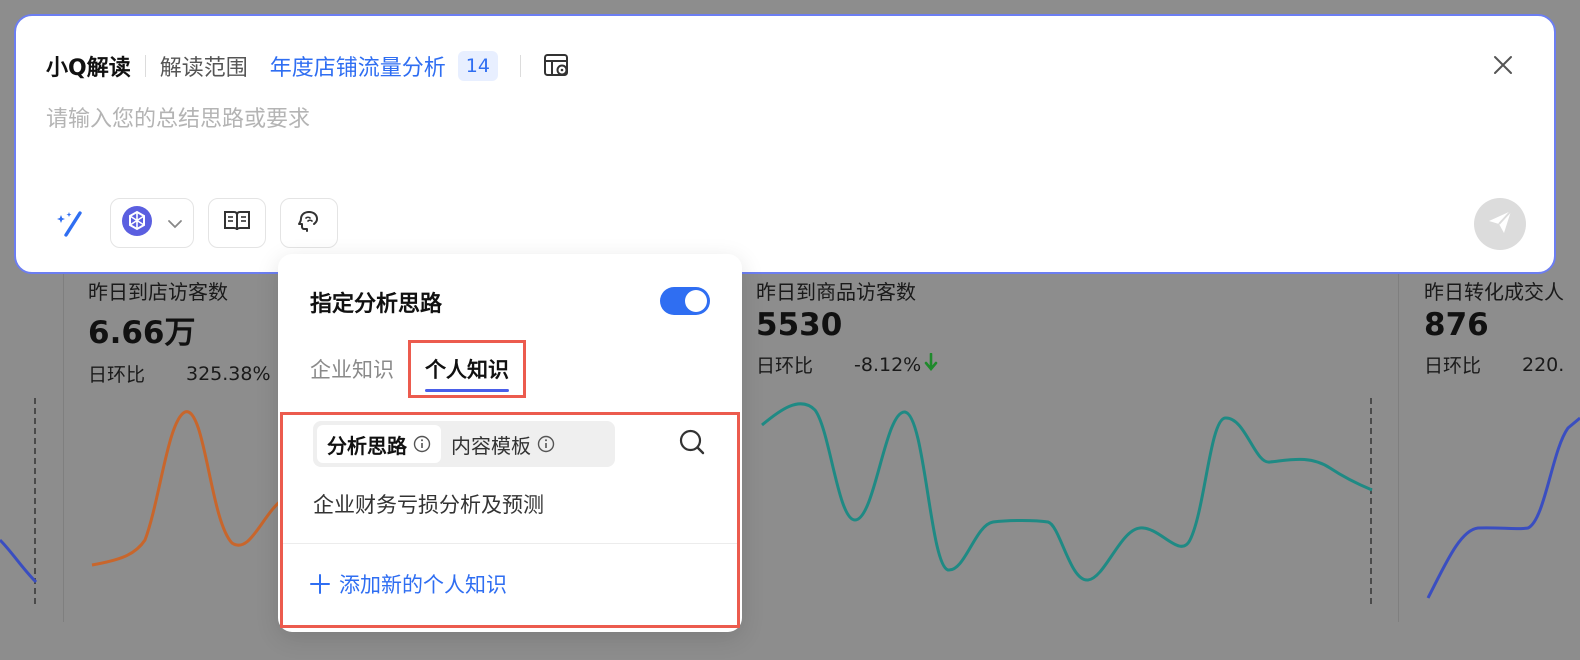  I want to click on metric-label: 昨日到店访客数, so click(158, 292).